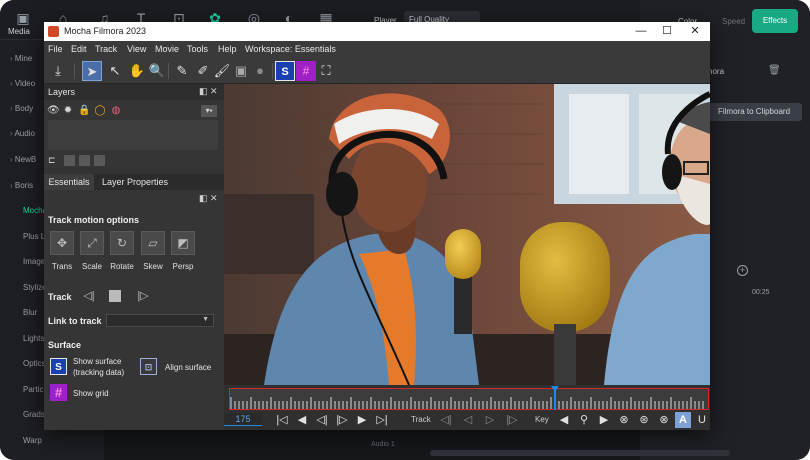  What do you see at coordinates (115, 296) in the screenshot?
I see `stop-tracking-icon` at bounding box center [115, 296].